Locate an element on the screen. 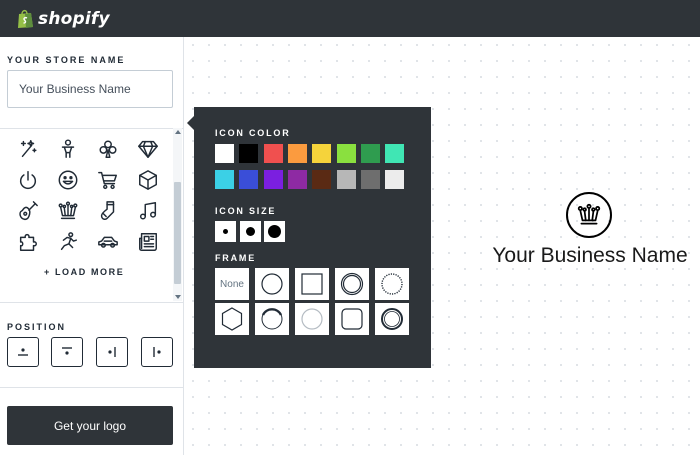 Image resolution: width=700 pixels, height=455 pixels. frame-circle-icon is located at coordinates (272, 284).